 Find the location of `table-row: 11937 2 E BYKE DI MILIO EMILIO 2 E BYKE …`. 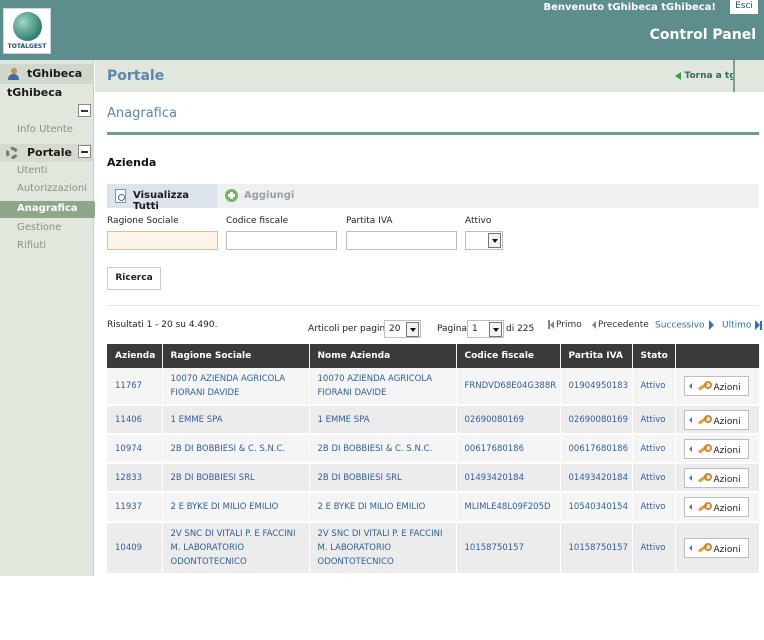

table-row: 11937 2 E BYKE DI MILIO EMILIO 2 E BYKE … is located at coordinates (433, 507).